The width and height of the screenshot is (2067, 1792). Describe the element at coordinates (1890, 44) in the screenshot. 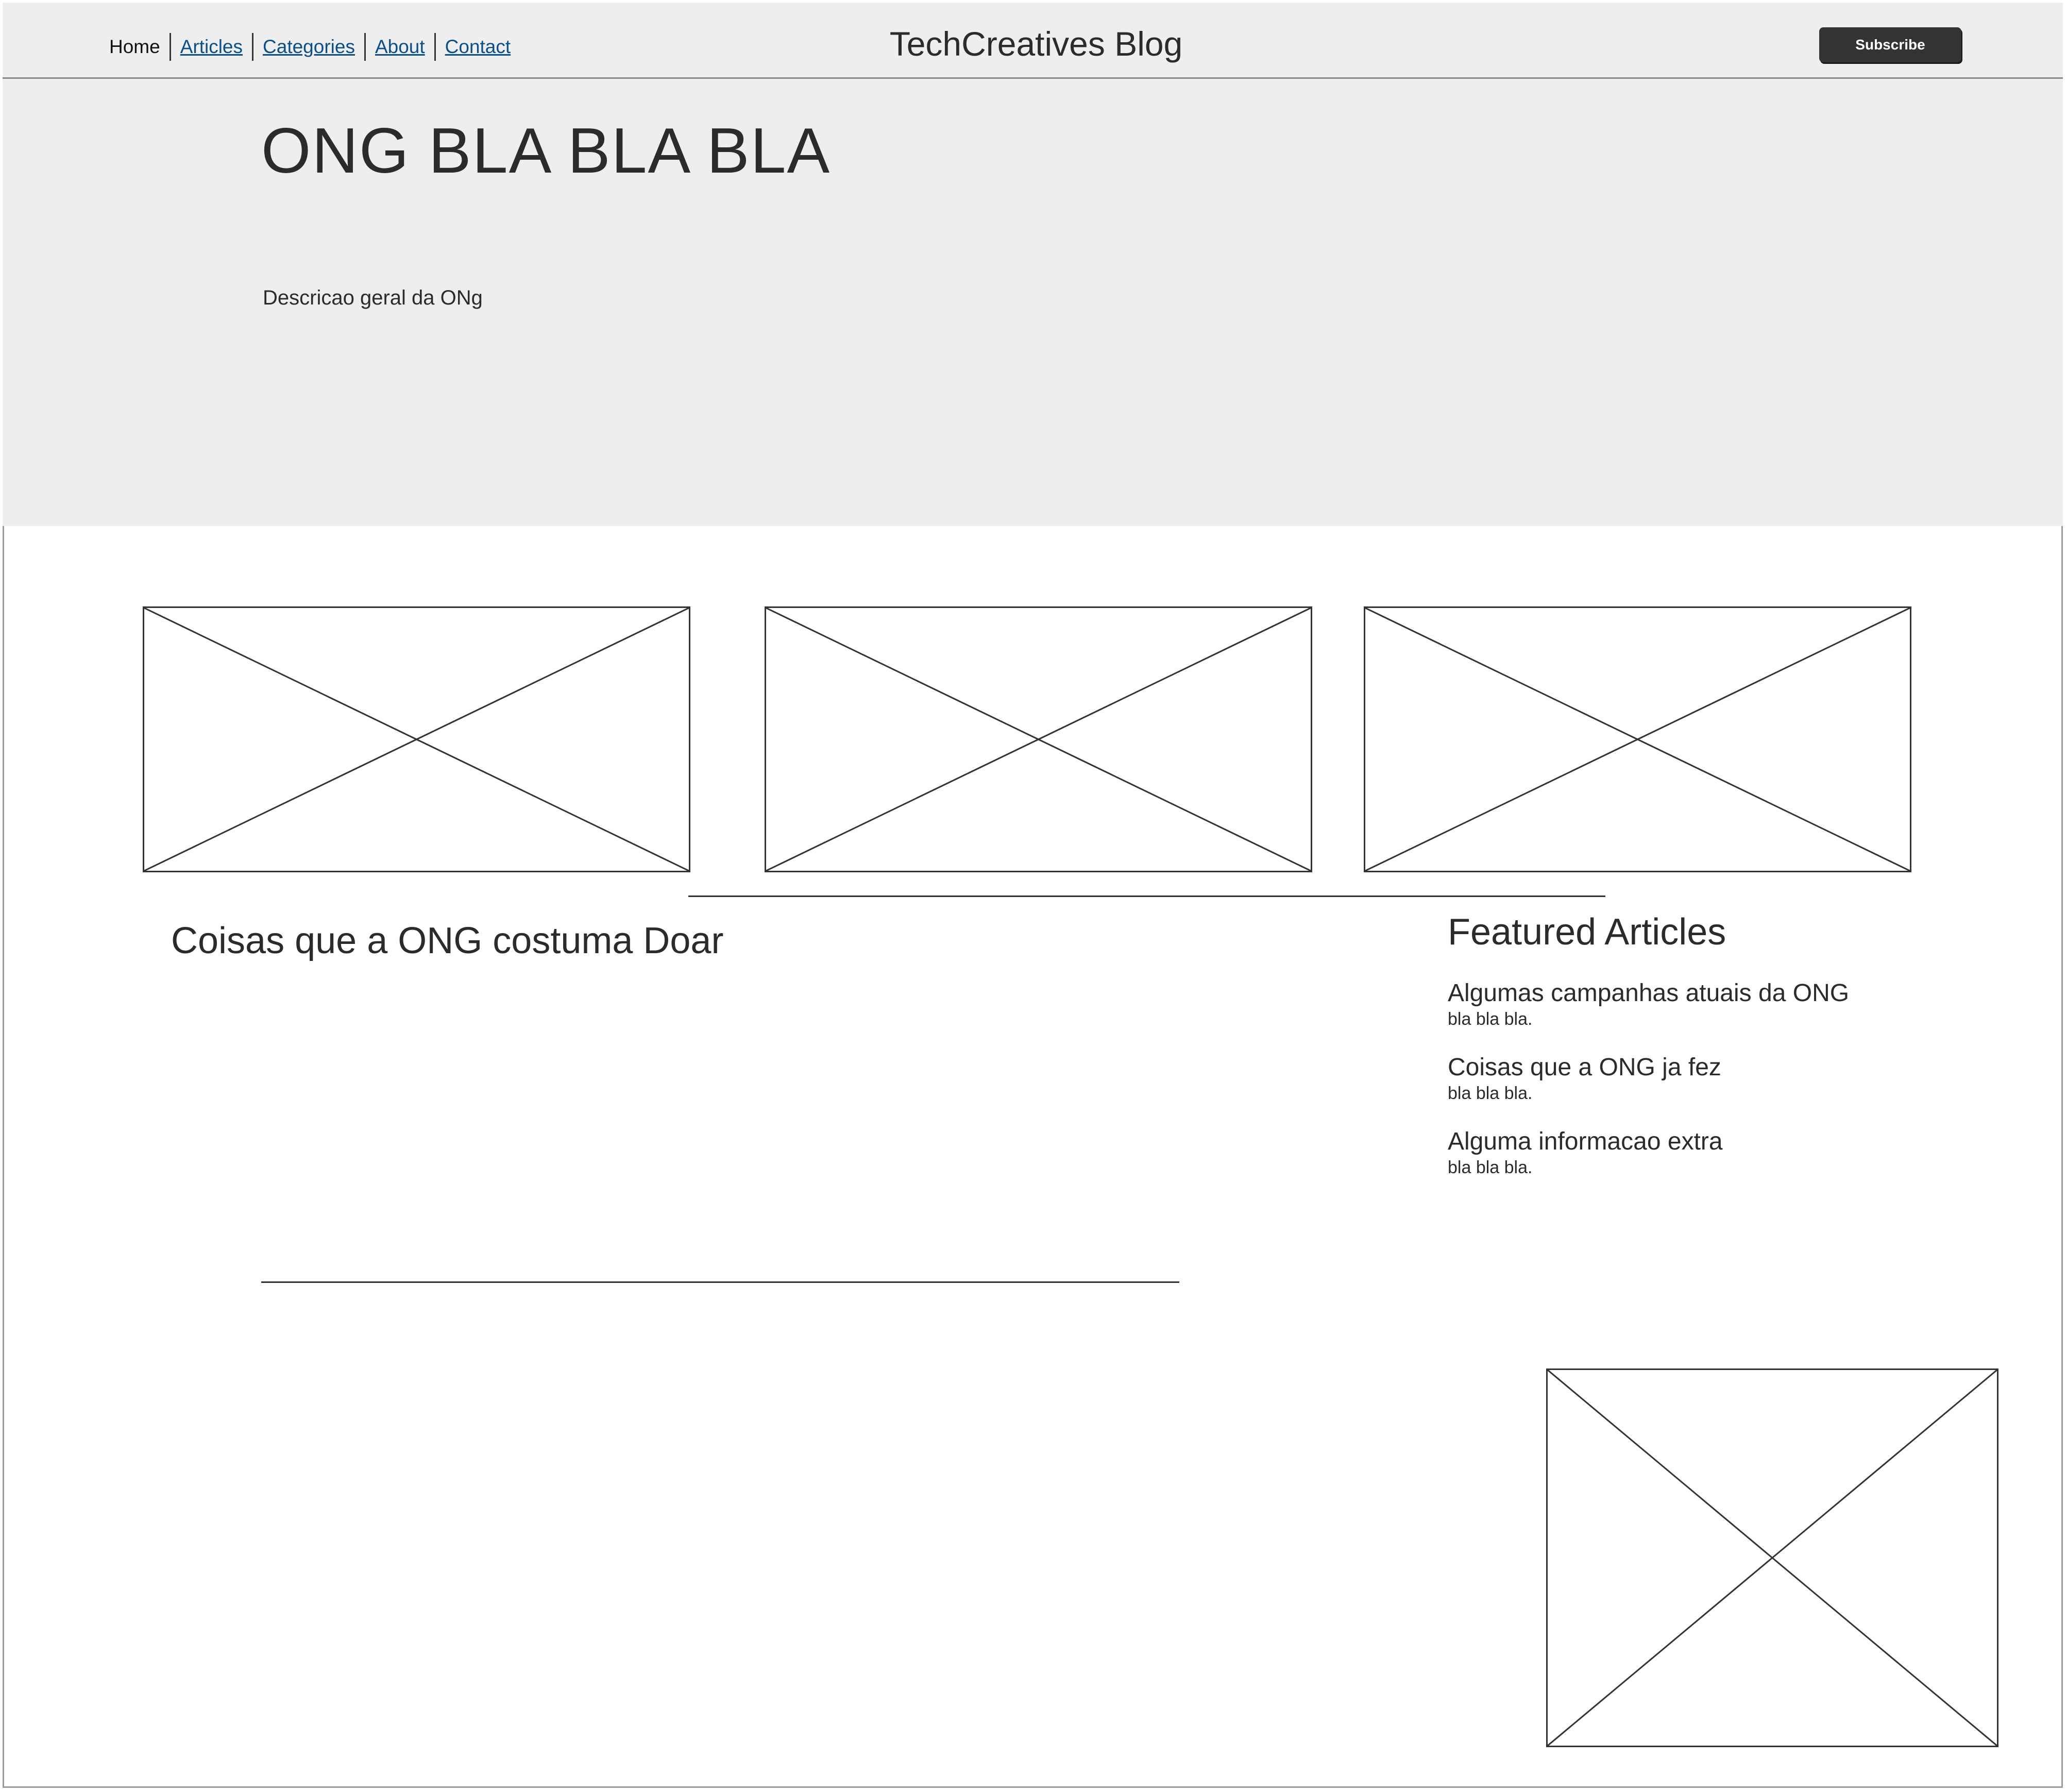

I see `subscribe-button: Subscribe` at that location.